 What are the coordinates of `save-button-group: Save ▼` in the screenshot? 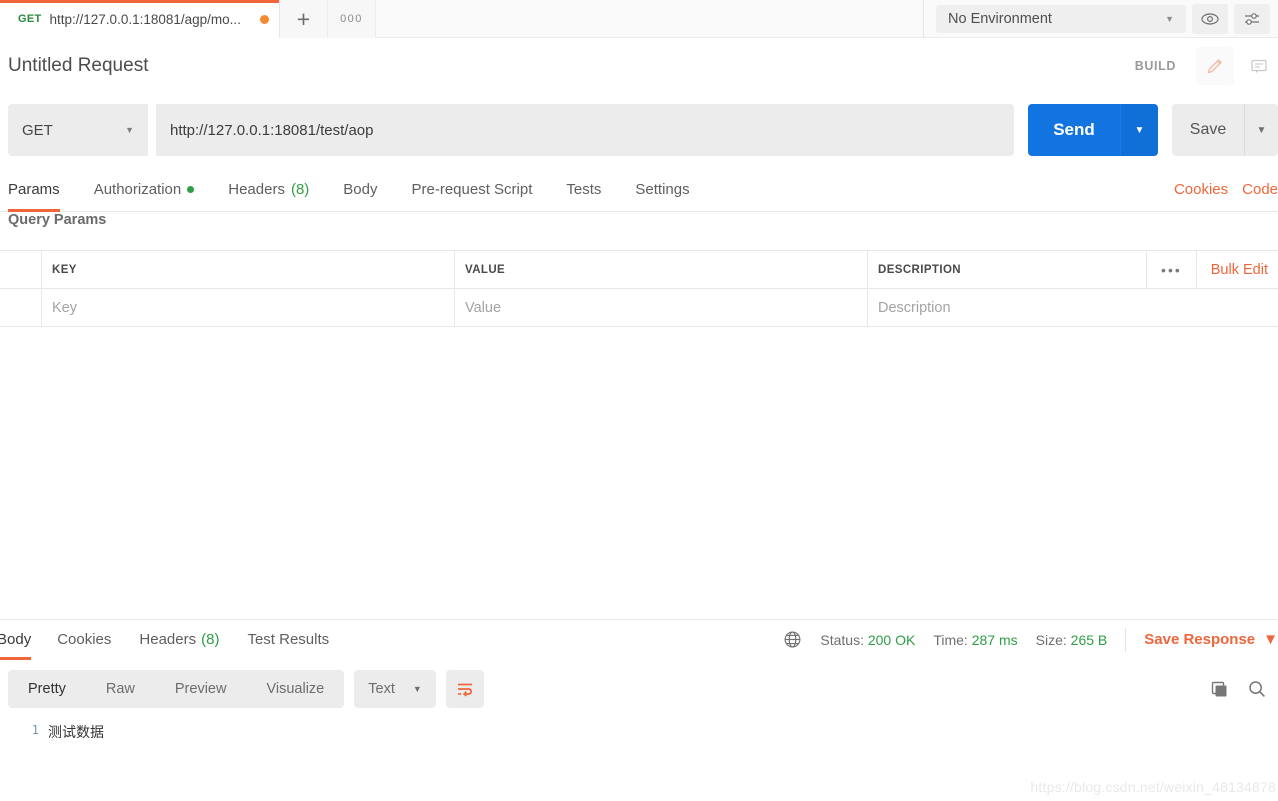 It's located at (1225, 130).